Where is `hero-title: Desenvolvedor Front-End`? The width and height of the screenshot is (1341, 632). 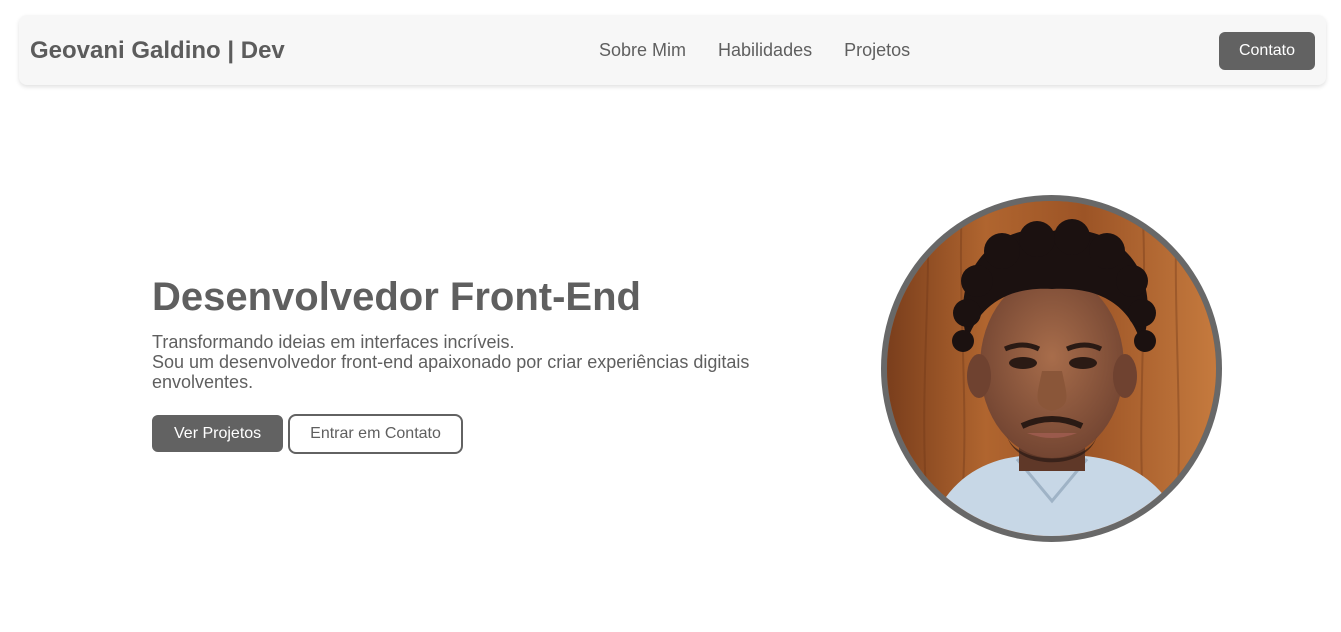
hero-title: Desenvolvedor Front-End is located at coordinates (396, 297).